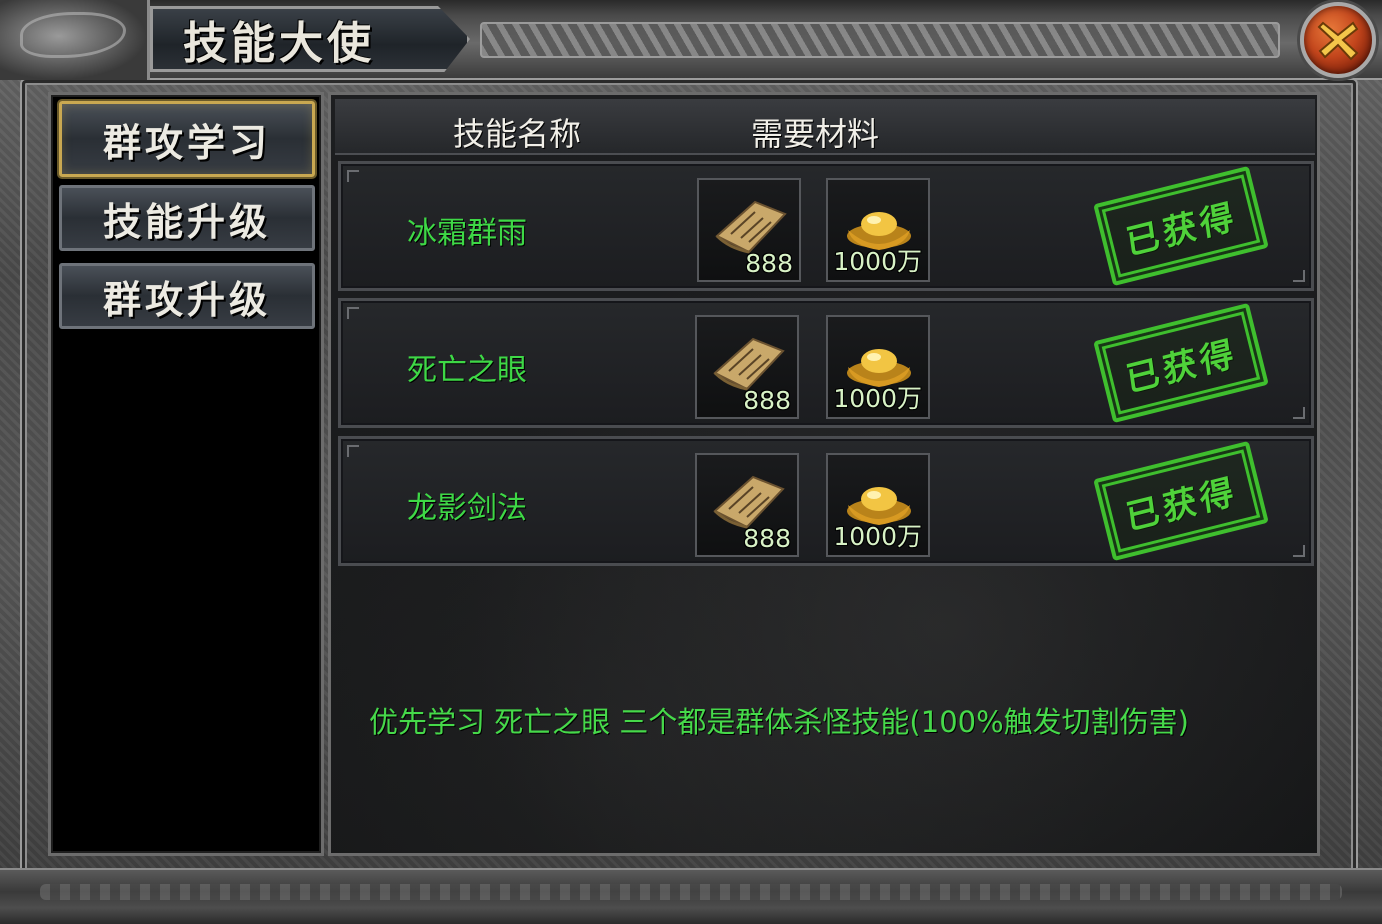 The height and width of the screenshot is (924, 1382). What do you see at coordinates (691, 896) in the screenshot?
I see `frame-bottom-ornament` at bounding box center [691, 896].